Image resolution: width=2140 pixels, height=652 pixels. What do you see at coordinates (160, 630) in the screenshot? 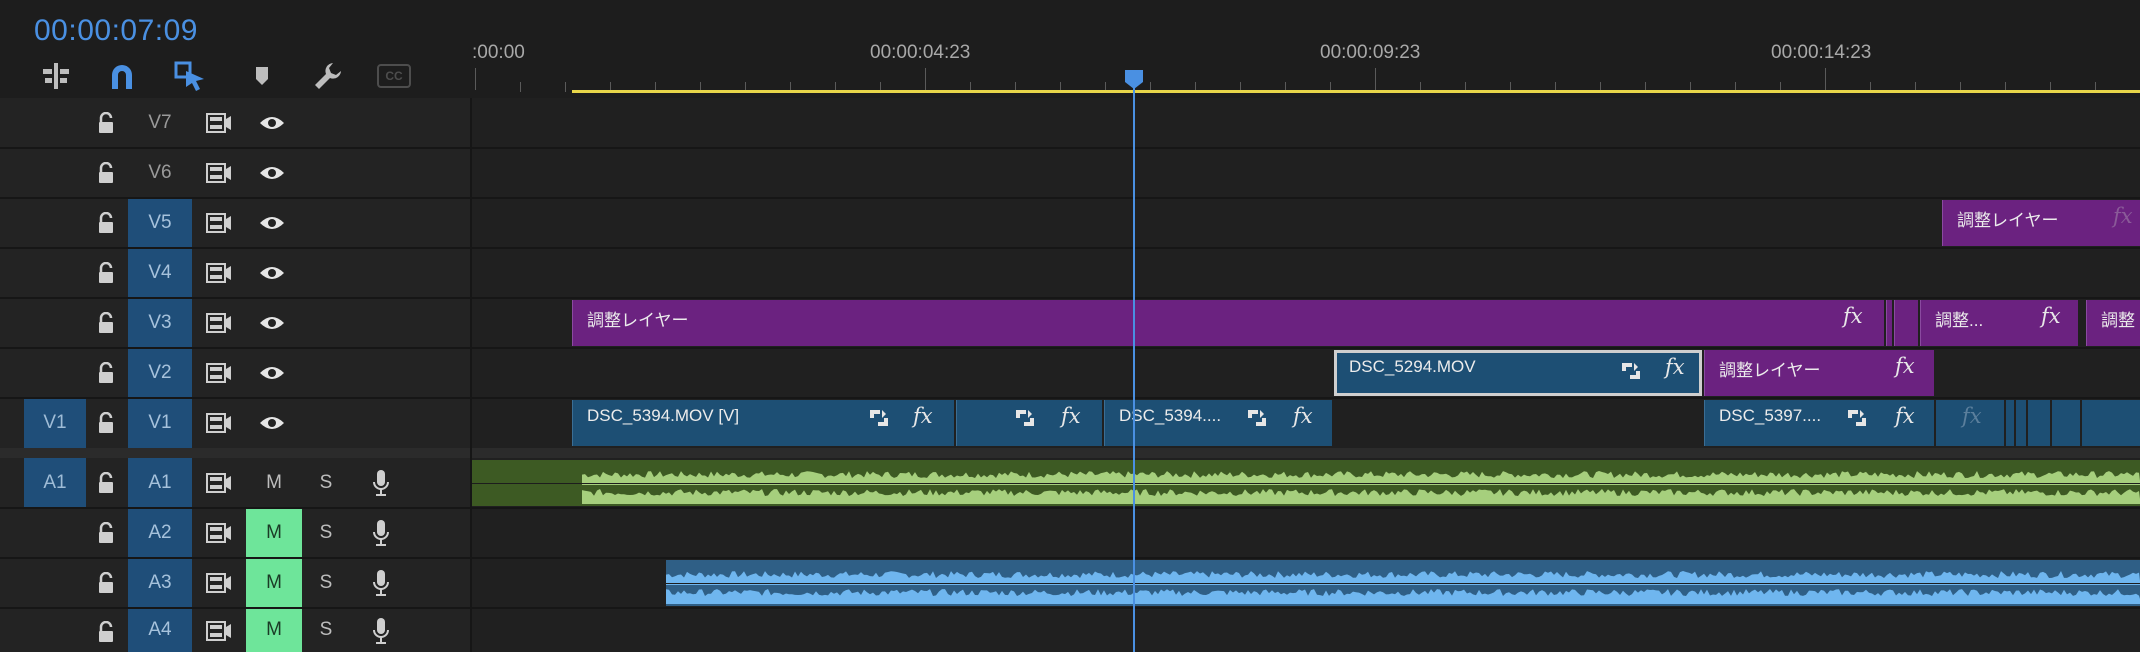
I see `track-name: A4` at bounding box center [160, 630].